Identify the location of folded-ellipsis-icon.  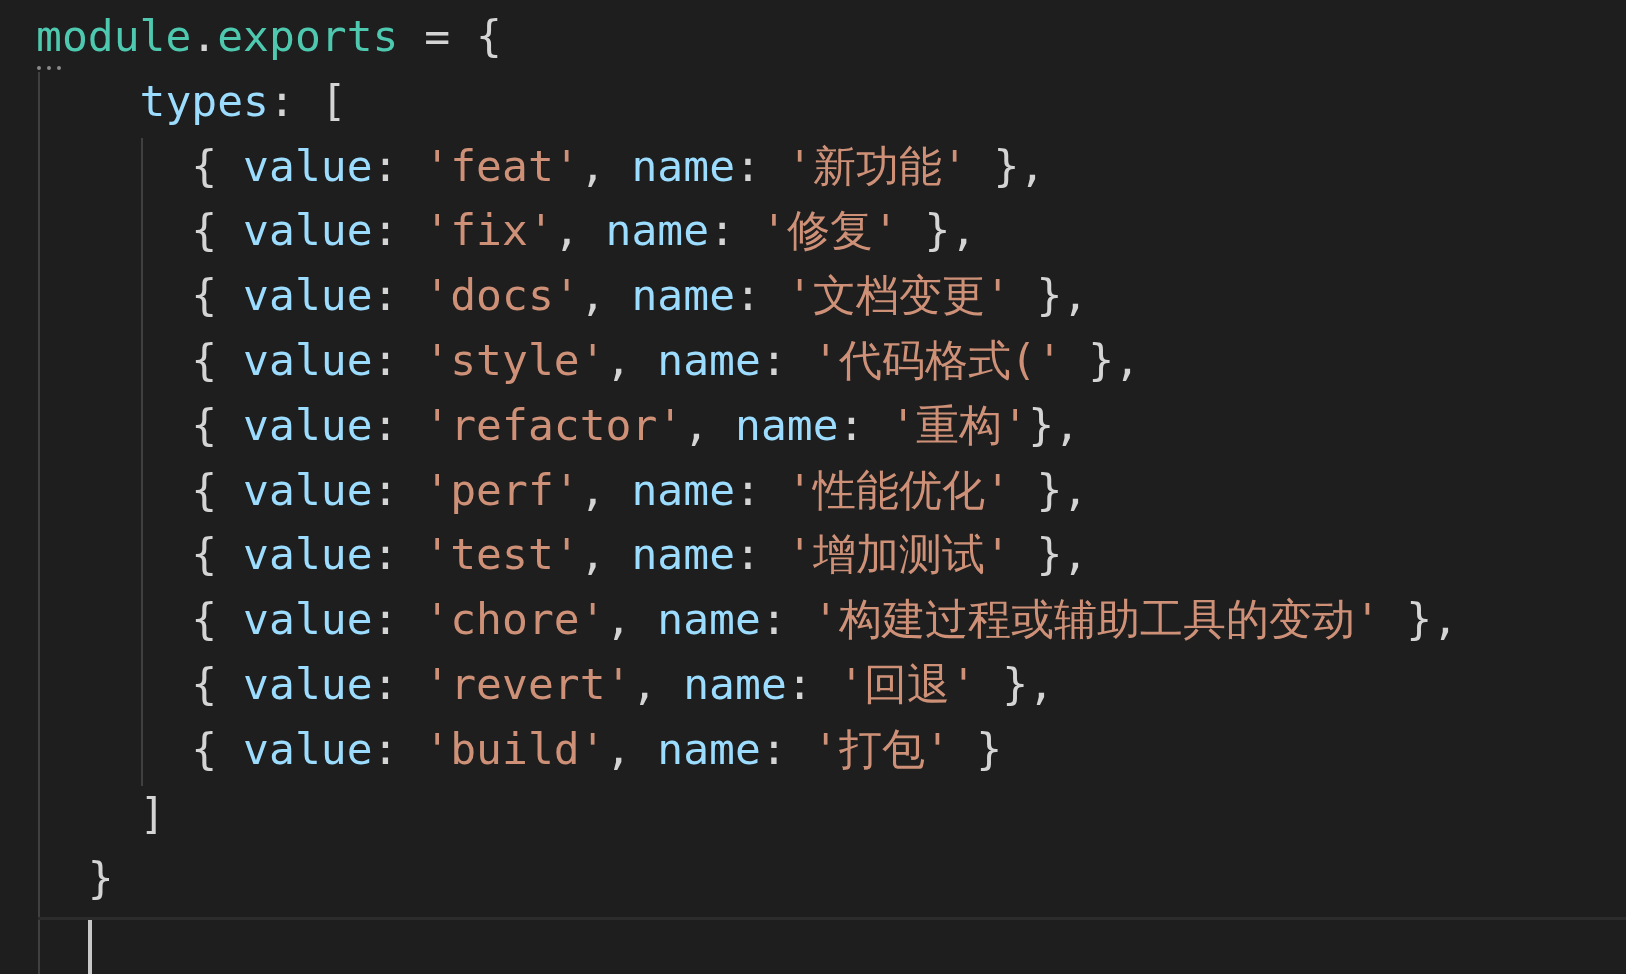
(49, 68).